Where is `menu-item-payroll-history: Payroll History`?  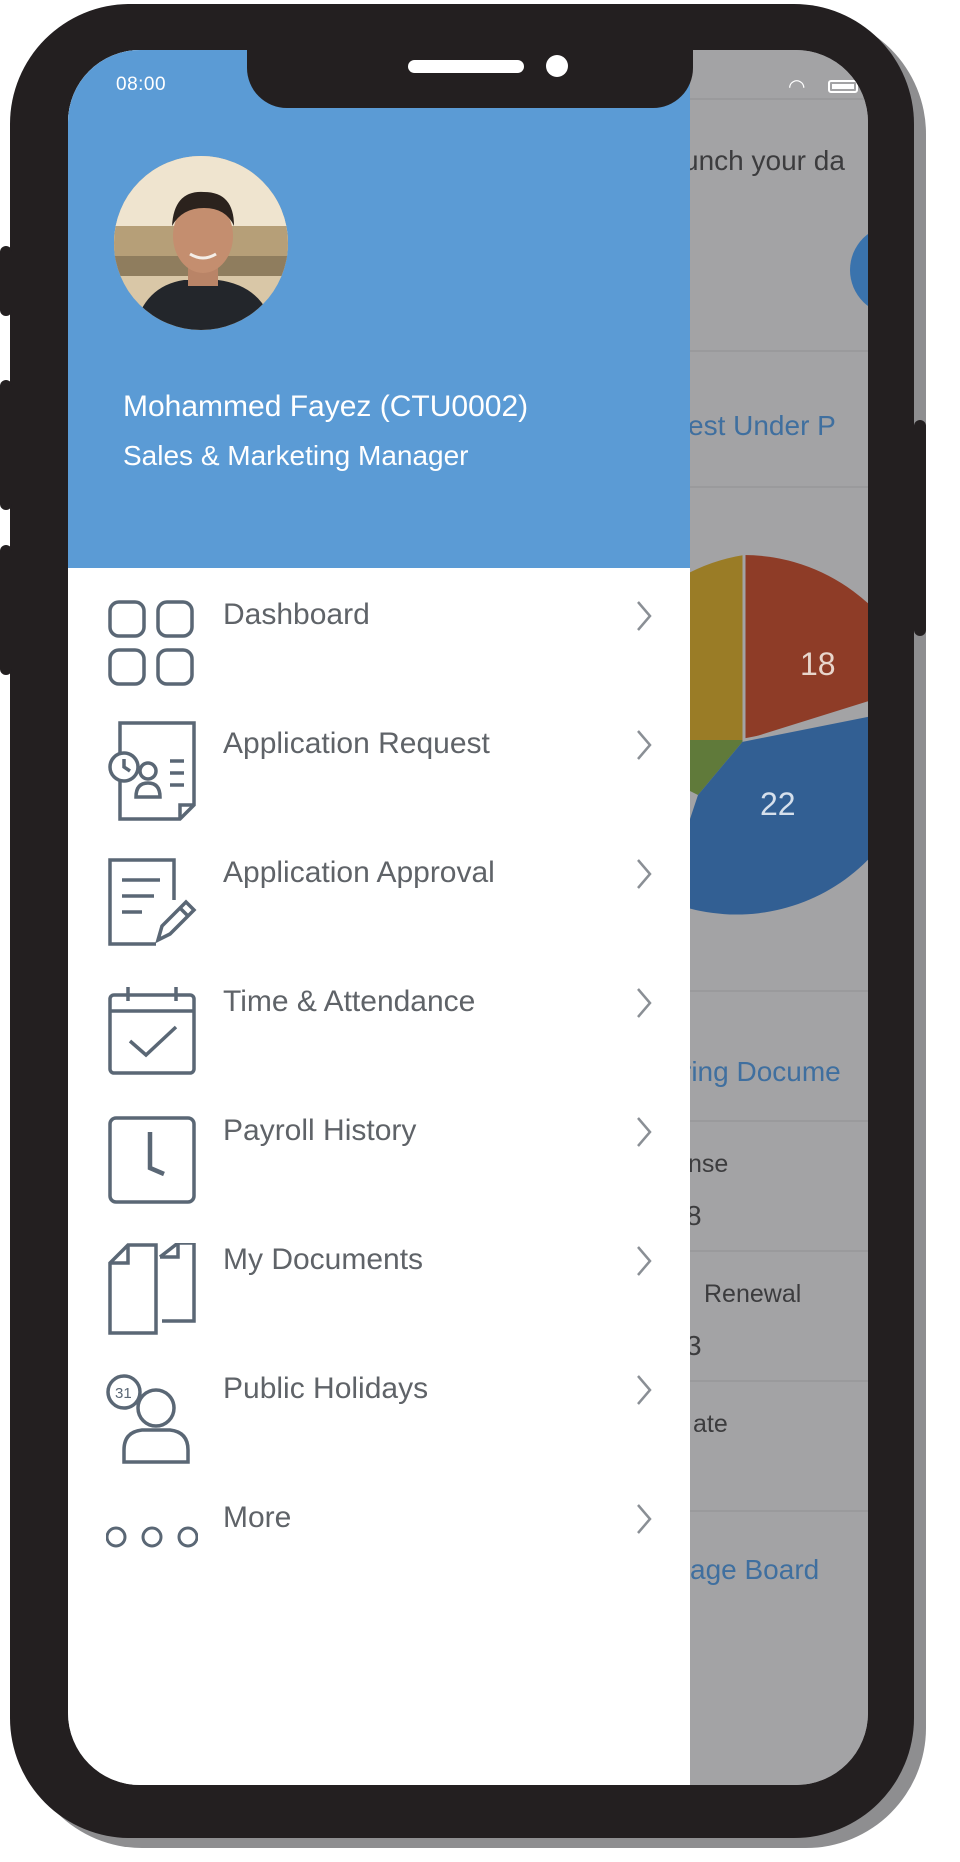 menu-item-payroll-history: Payroll History is located at coordinates (379, 1170).